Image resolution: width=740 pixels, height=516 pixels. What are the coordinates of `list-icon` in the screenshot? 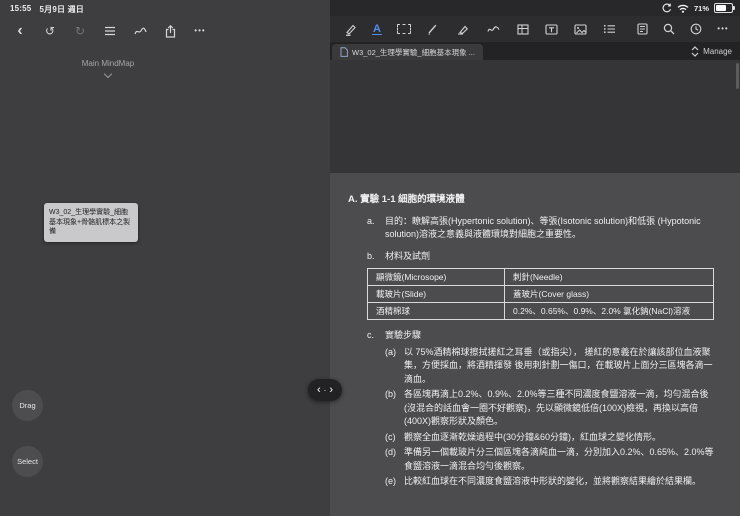 It's located at (110, 31).